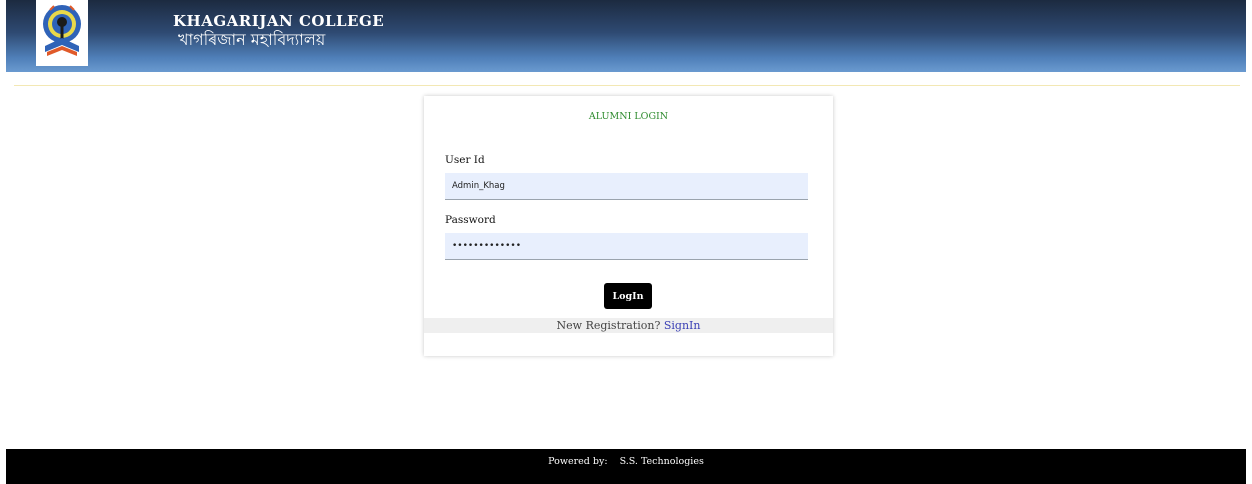 This screenshot has width=1252, height=484. Describe the element at coordinates (578, 461) in the screenshot. I see `powered-by-label: Powered by:` at that location.